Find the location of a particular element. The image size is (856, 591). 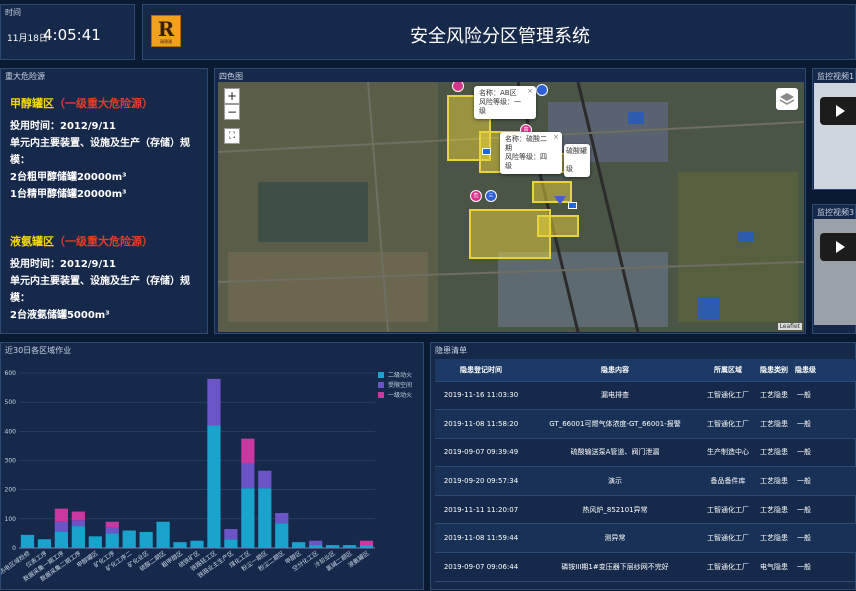

hazard-name: 液氨罐区 is located at coordinates (32, 241).